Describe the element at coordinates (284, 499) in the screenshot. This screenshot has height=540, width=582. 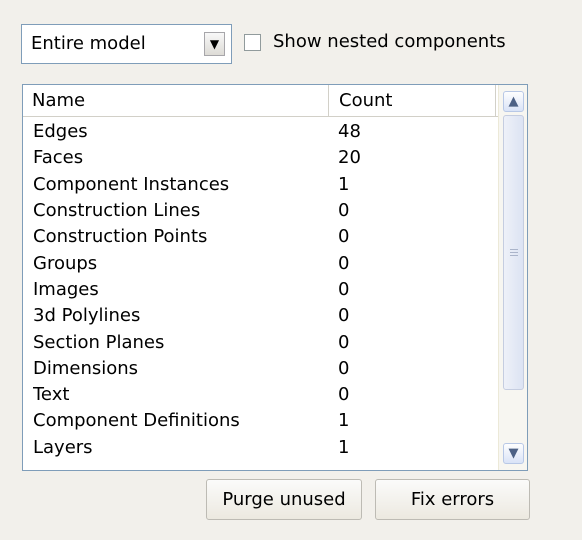
I see `purge-unused-button: Purge unused` at that location.